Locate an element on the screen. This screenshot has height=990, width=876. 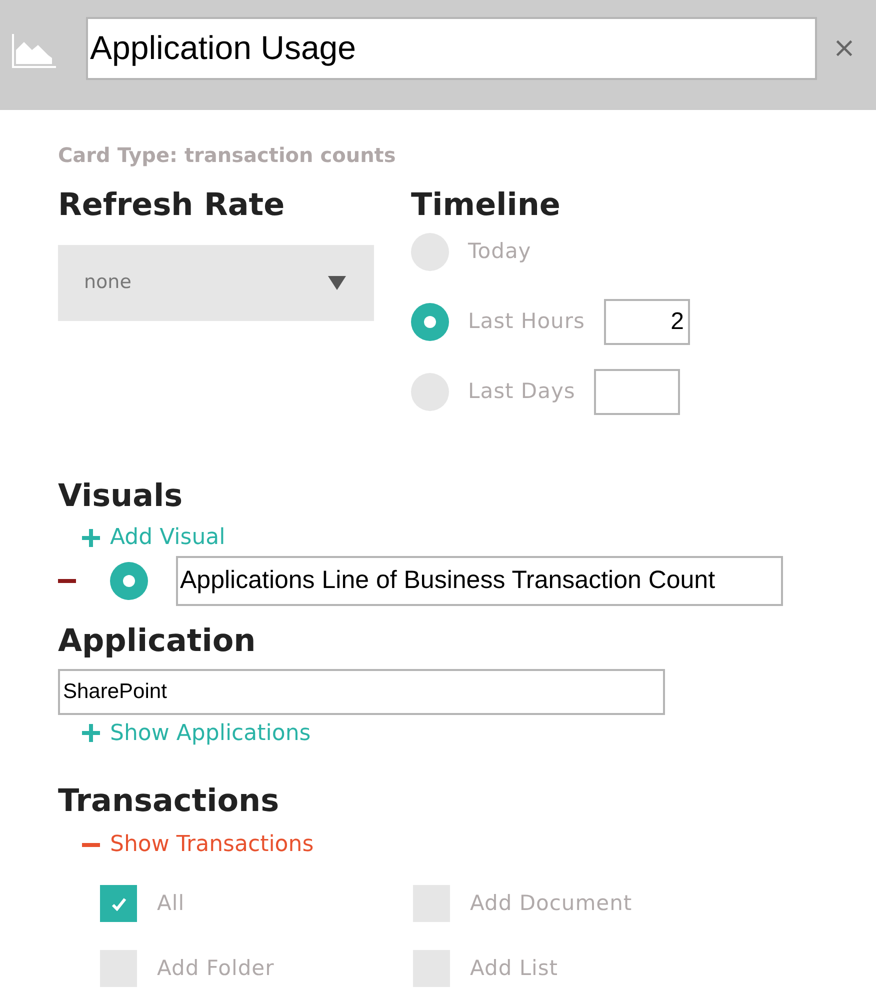
section-heading: Visuals is located at coordinates (121, 496).